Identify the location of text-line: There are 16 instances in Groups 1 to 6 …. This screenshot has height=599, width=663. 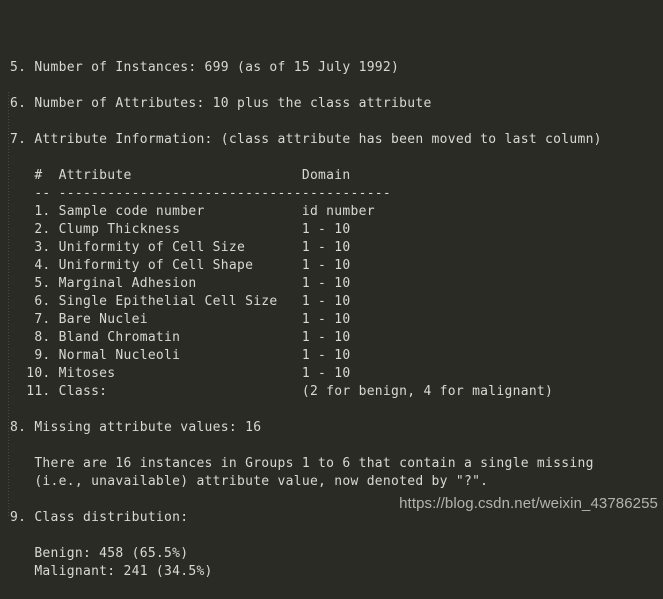
(302, 463).